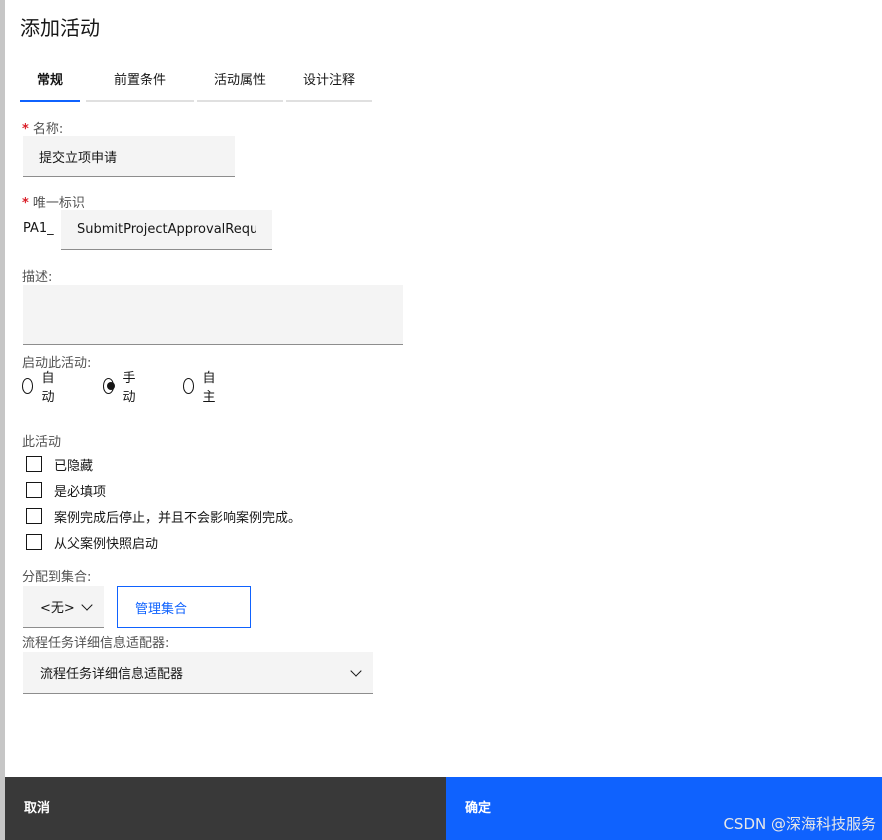 The height and width of the screenshot is (840, 882). Describe the element at coordinates (225, 808) in the screenshot. I see `cancel-button: 取消` at that location.